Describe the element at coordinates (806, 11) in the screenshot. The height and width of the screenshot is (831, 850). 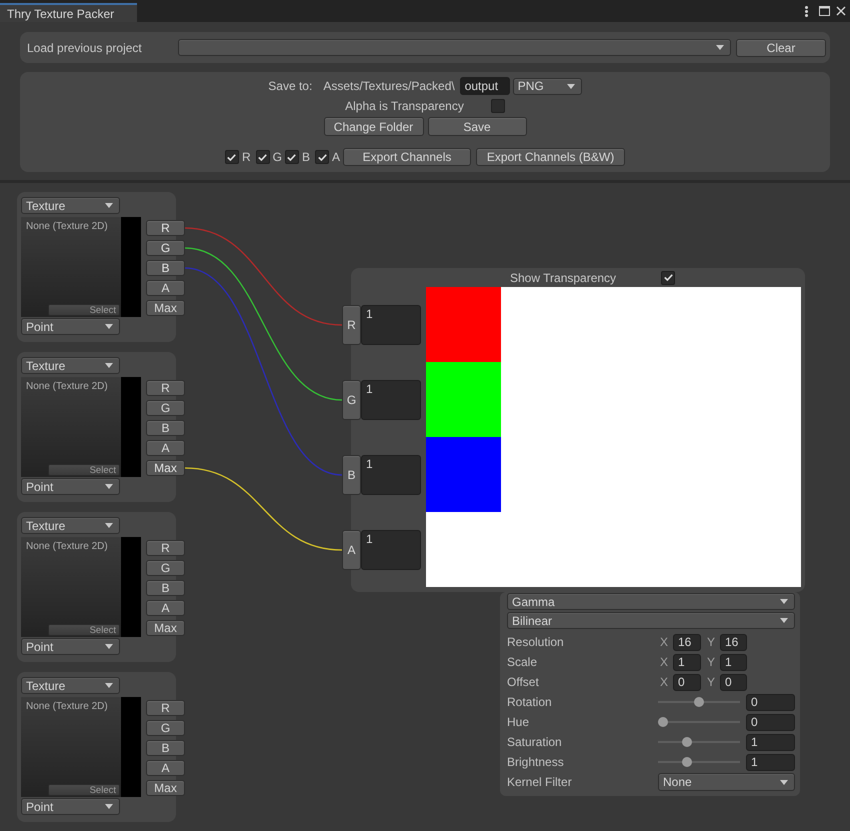
I see `more-icon` at that location.